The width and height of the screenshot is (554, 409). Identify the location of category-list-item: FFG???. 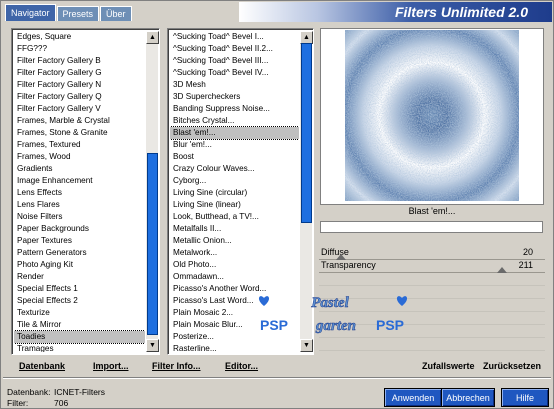
(79, 49).